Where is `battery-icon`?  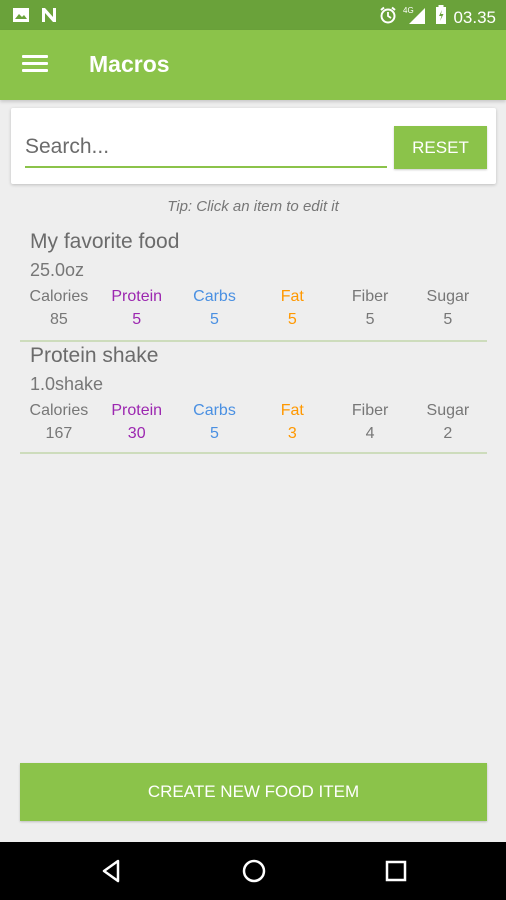
battery-icon is located at coordinates (441, 17).